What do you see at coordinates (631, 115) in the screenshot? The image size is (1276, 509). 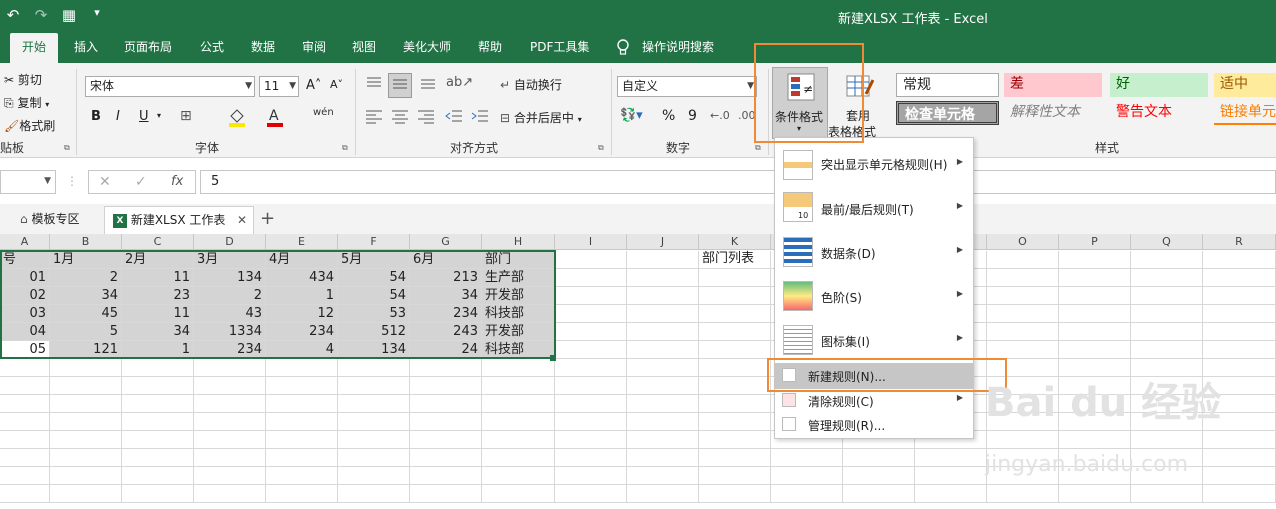 I see `currency-icon: 💱▾` at bounding box center [631, 115].